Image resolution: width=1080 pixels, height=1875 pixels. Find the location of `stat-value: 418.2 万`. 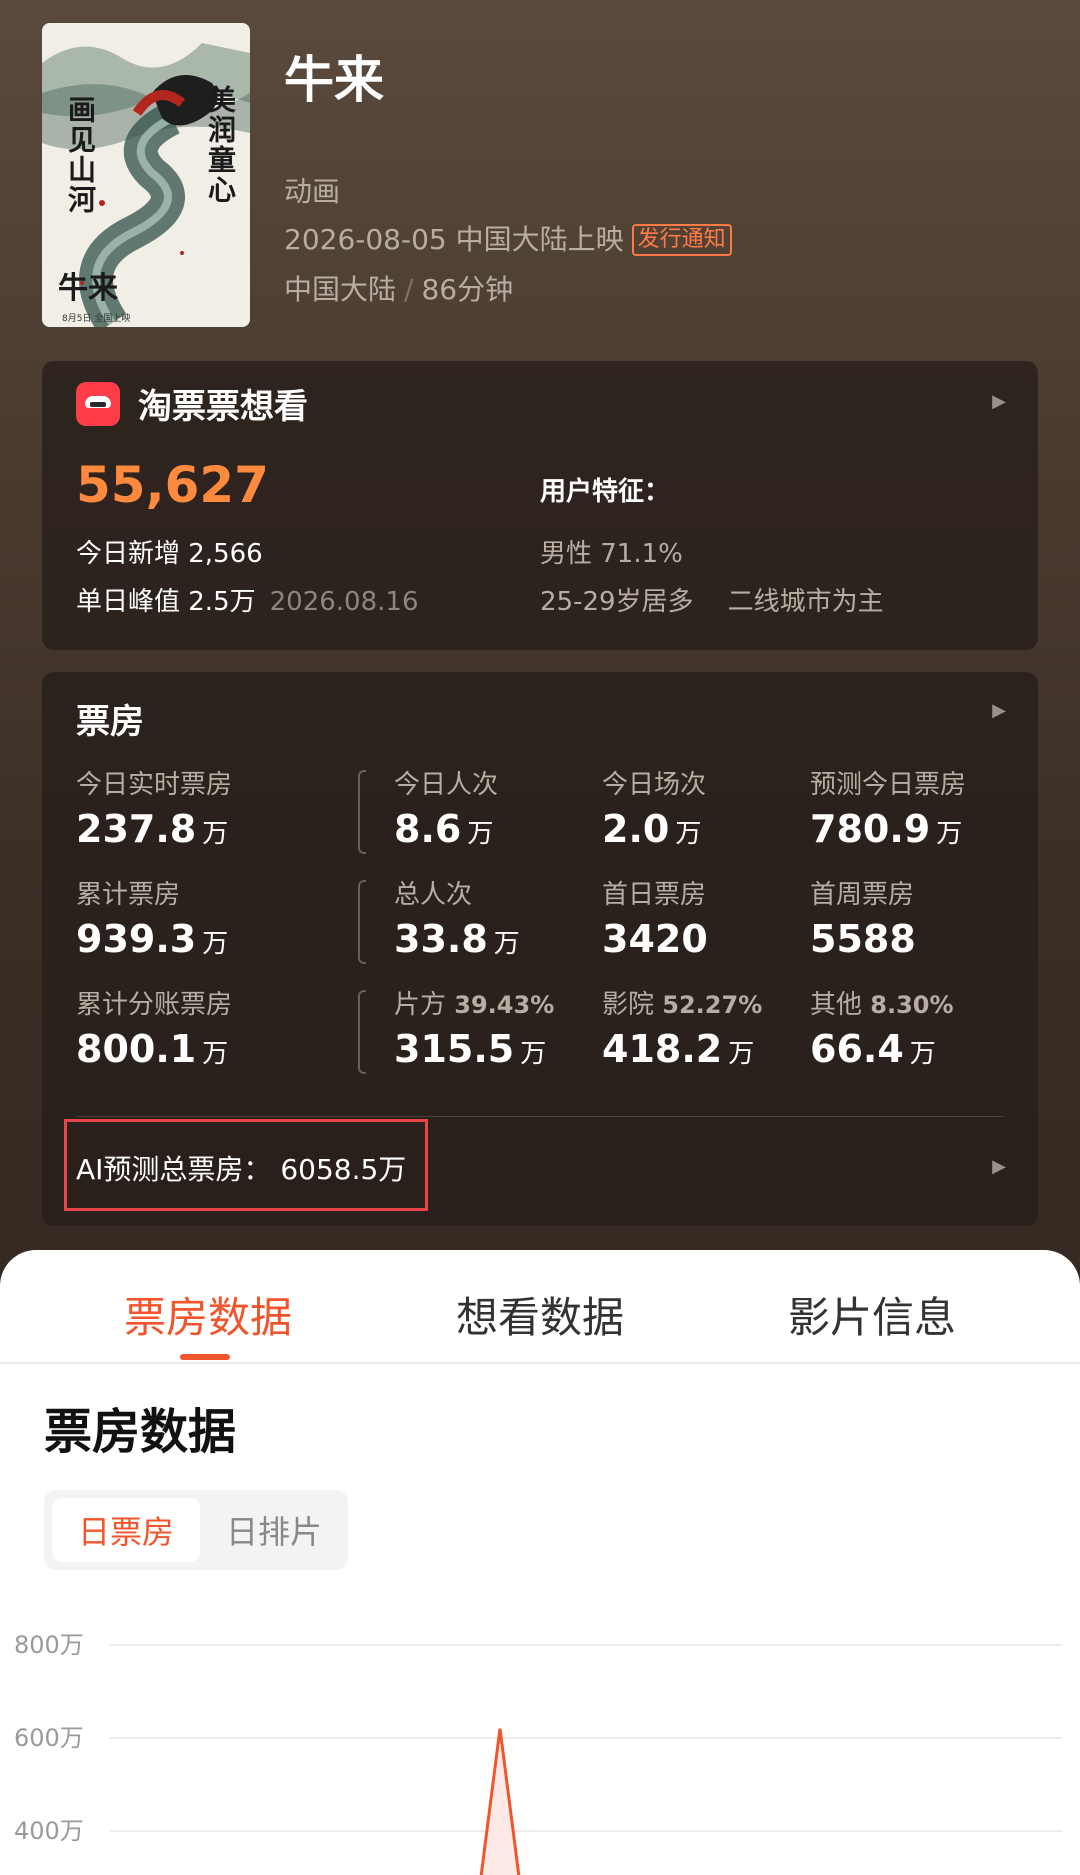

stat-value: 418.2 万 is located at coordinates (682, 1049).